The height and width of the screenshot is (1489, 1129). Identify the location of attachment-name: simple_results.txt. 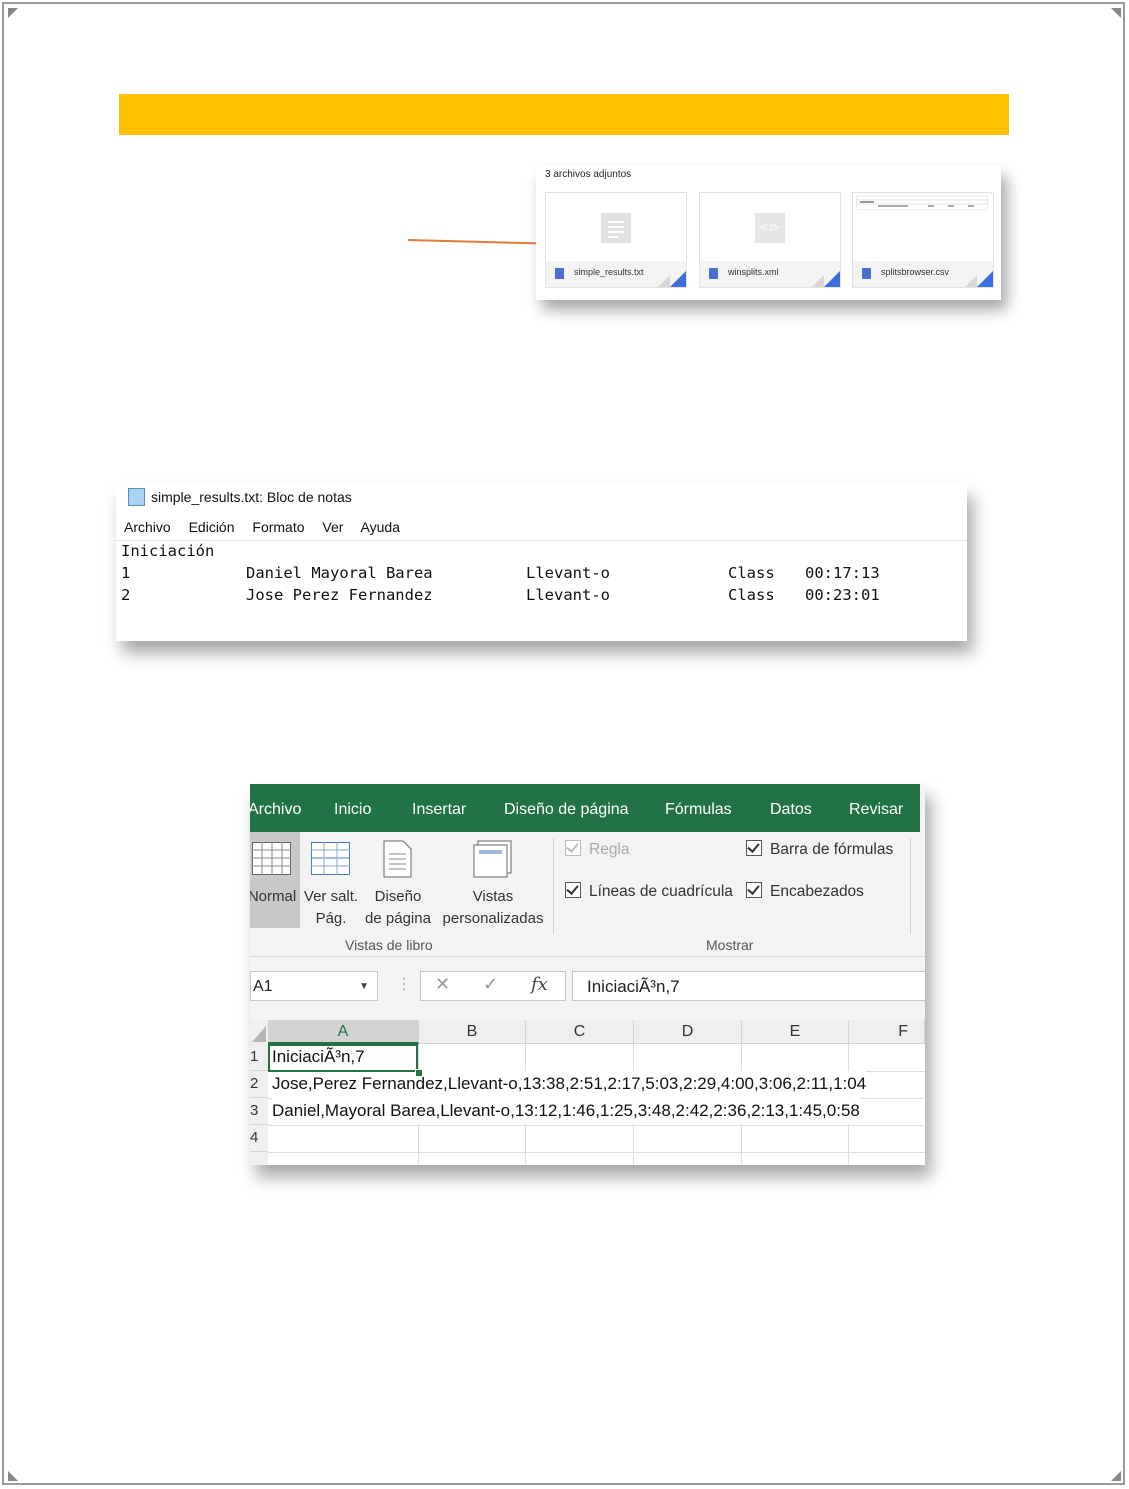
(609, 272).